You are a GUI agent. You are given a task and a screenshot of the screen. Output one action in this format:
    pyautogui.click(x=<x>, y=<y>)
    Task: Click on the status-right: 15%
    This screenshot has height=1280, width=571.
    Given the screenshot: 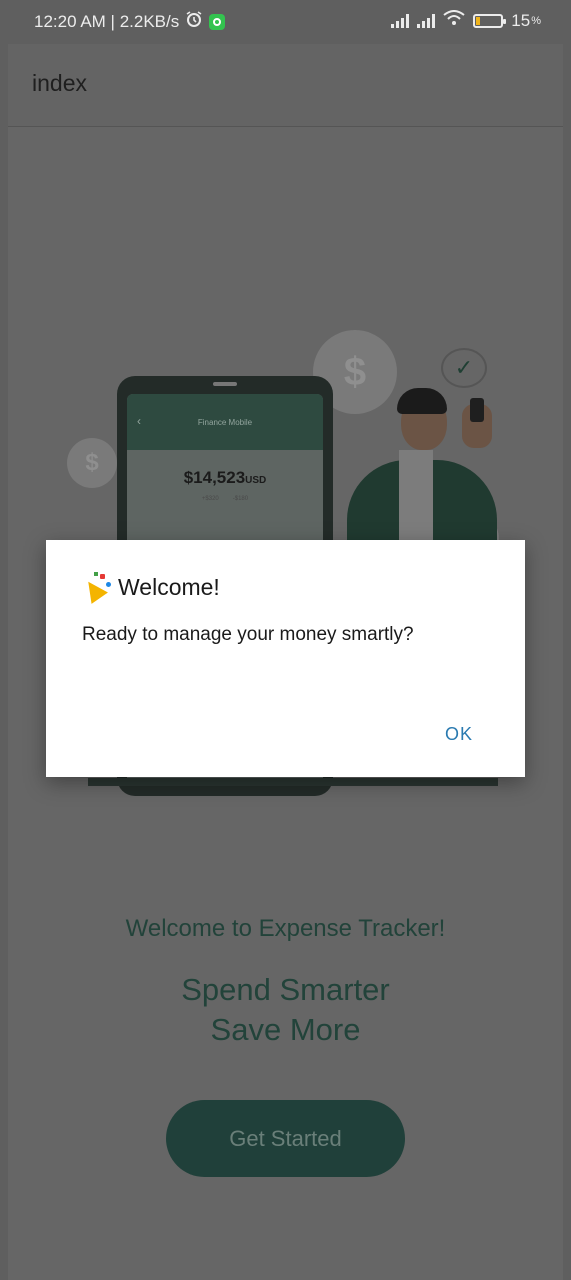 What is the action you would take?
    pyautogui.click(x=466, y=20)
    